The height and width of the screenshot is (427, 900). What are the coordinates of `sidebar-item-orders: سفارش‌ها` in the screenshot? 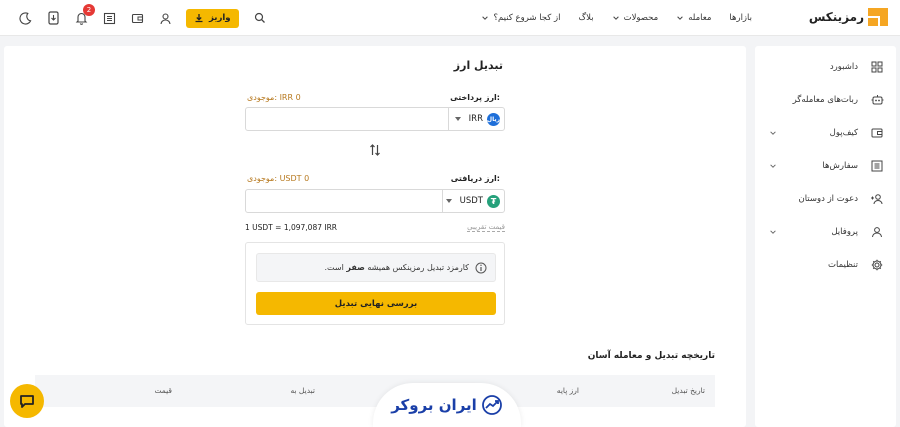 It's located at (825, 166).